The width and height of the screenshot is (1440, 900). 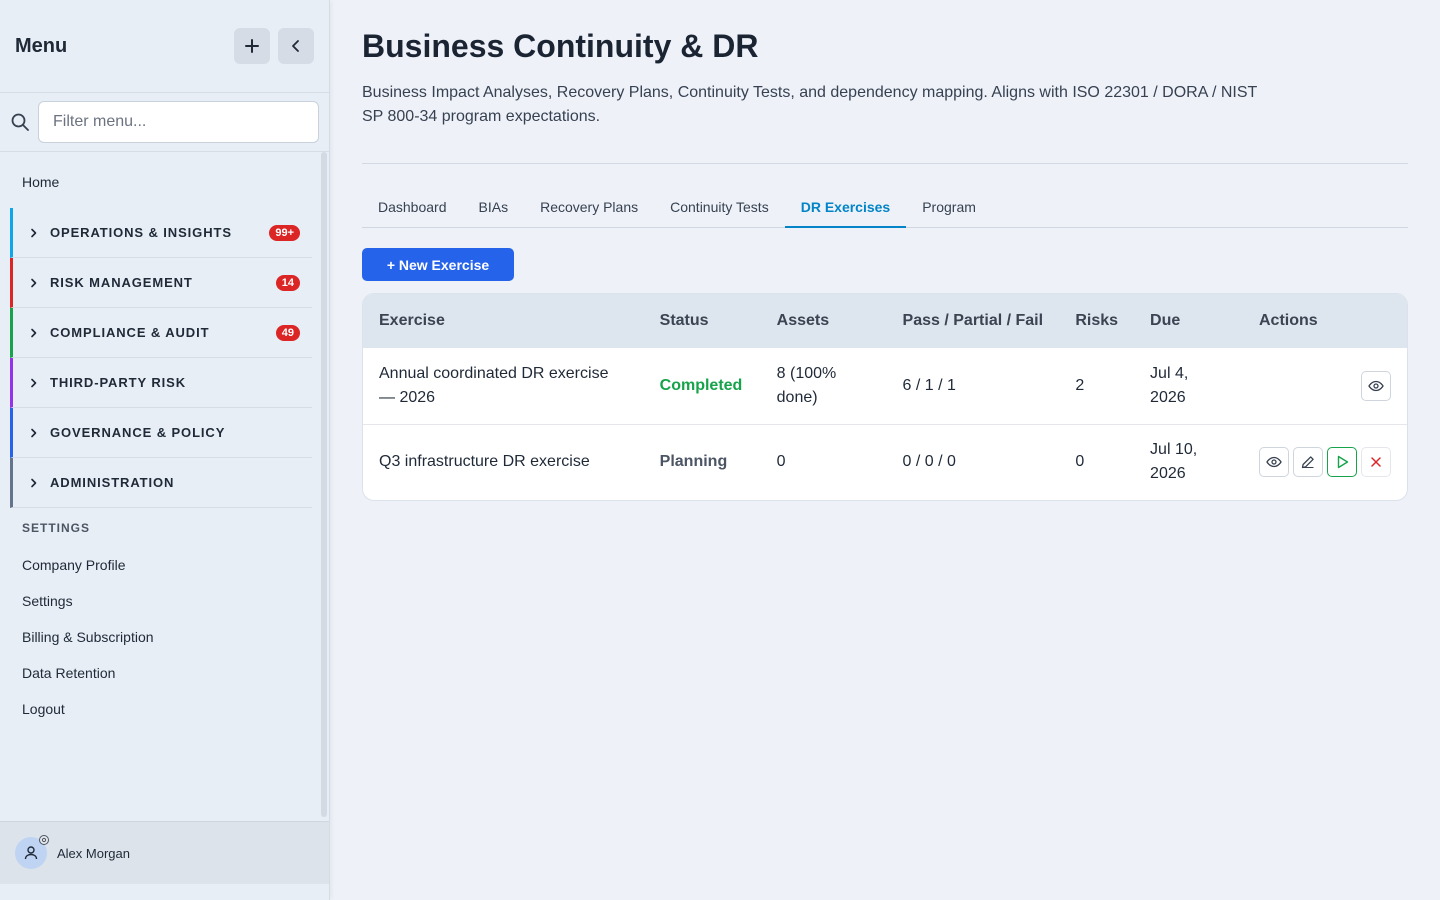 What do you see at coordinates (503, 321) in the screenshot?
I see `column-header: Exercise` at bounding box center [503, 321].